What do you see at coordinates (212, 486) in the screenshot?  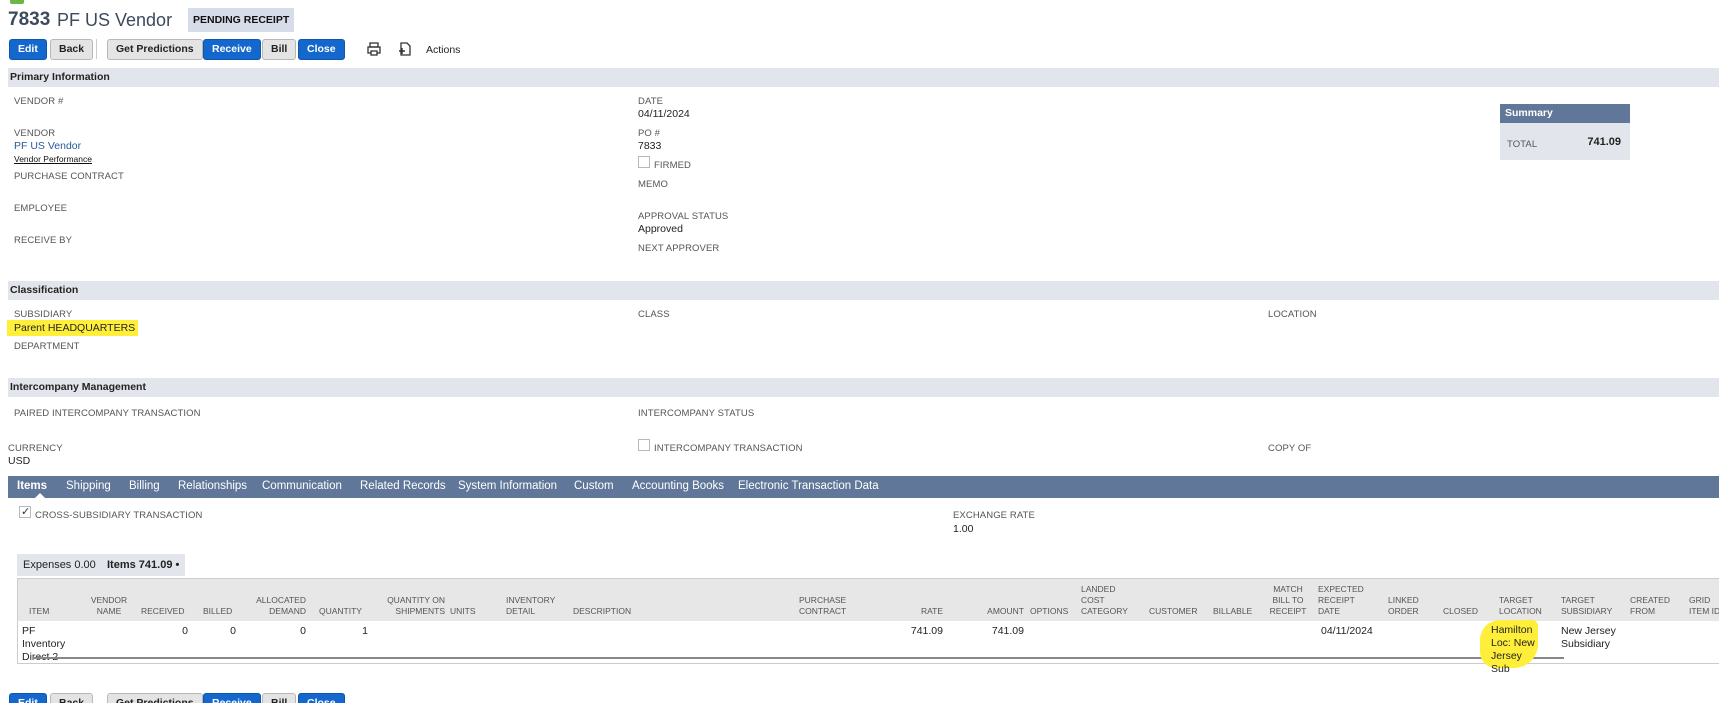 I see `tab-relationships: Relationships` at bounding box center [212, 486].